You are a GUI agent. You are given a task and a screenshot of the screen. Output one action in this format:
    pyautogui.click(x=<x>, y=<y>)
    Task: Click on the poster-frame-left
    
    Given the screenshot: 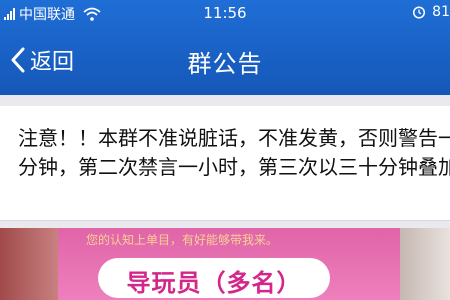 What is the action you would take?
    pyautogui.click(x=29, y=264)
    